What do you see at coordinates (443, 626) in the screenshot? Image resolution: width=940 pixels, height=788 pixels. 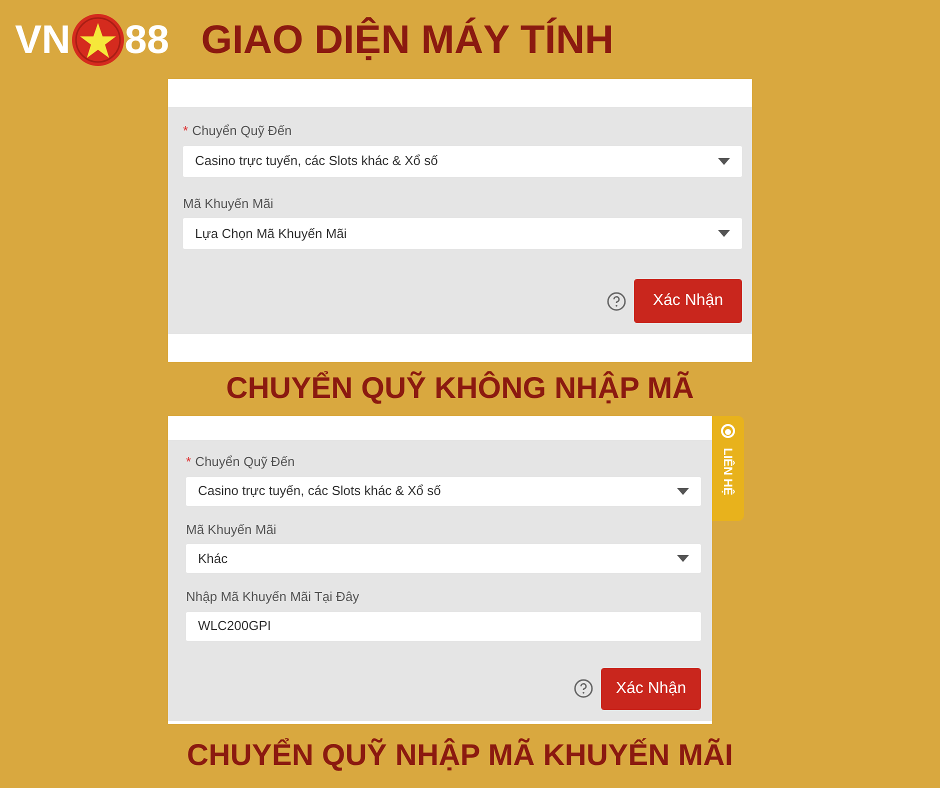 I see `input-field: WLC200GPI` at bounding box center [443, 626].